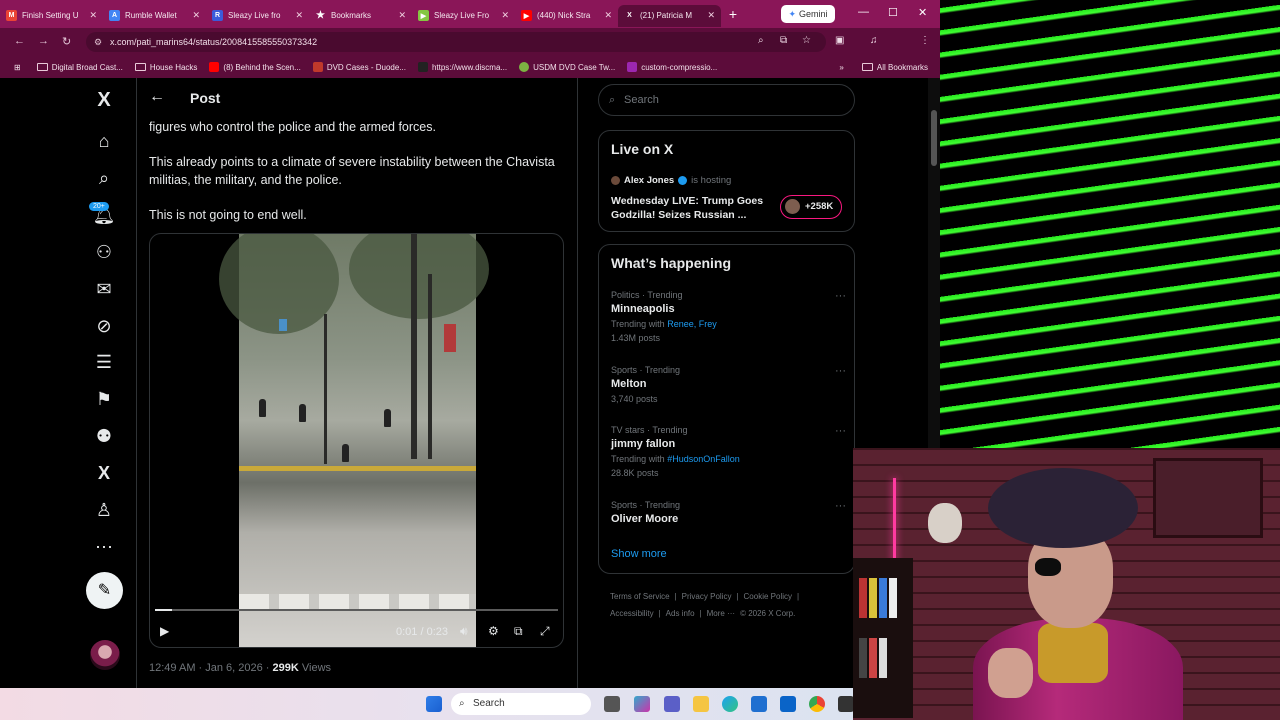  Describe the element at coordinates (104, 436) in the screenshot. I see `communities-icon: ⚉` at that location.